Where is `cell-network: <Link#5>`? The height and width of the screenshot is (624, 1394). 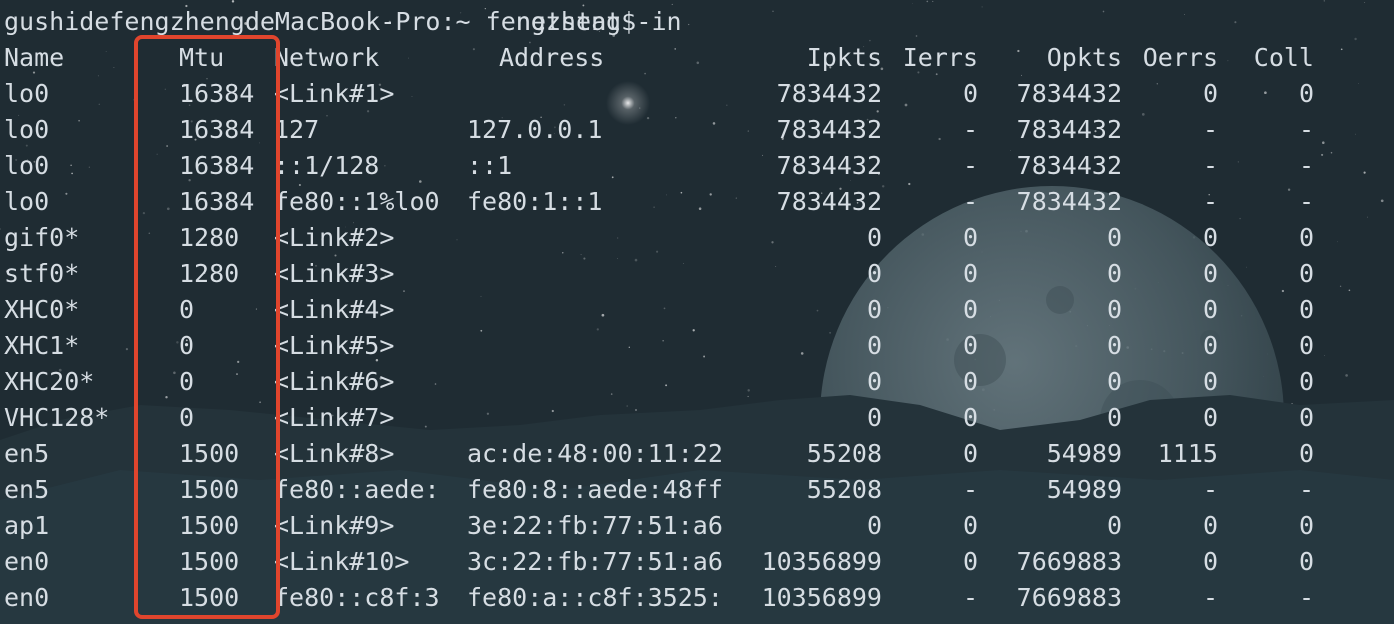 cell-network: <Link#5> is located at coordinates (334, 345).